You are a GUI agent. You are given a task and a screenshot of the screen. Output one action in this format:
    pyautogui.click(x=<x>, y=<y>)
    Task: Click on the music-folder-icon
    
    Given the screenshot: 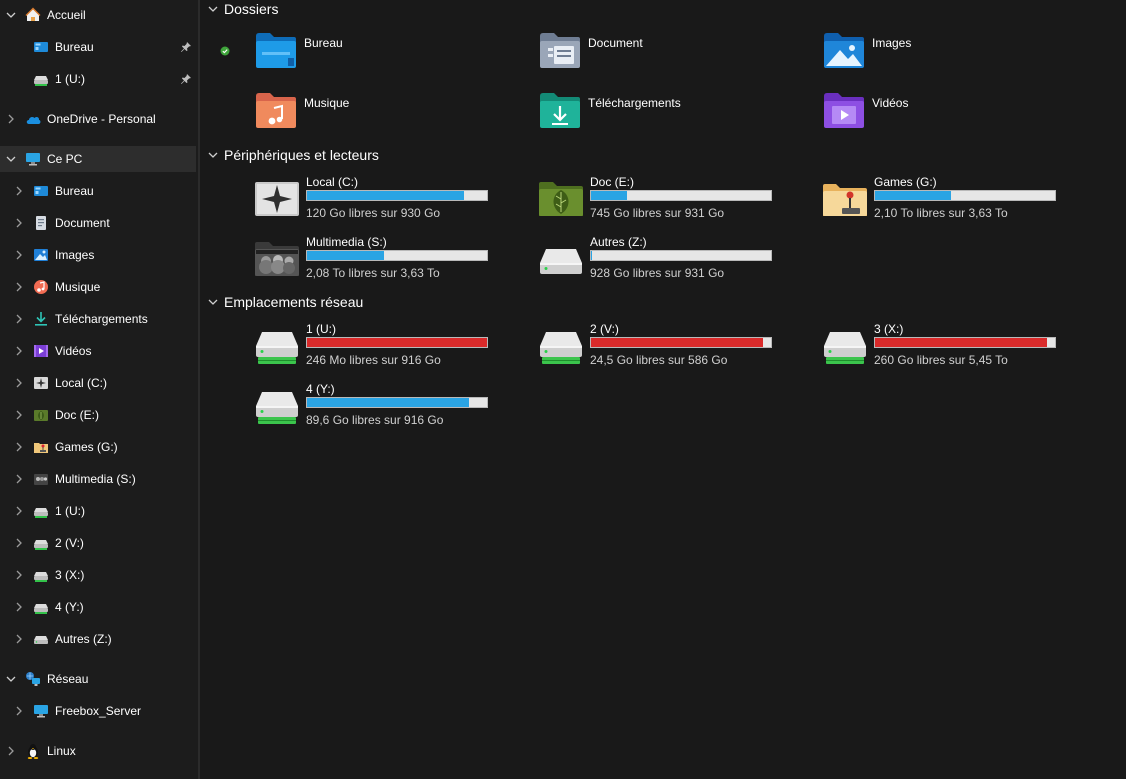 What is the action you would take?
    pyautogui.click(x=276, y=110)
    